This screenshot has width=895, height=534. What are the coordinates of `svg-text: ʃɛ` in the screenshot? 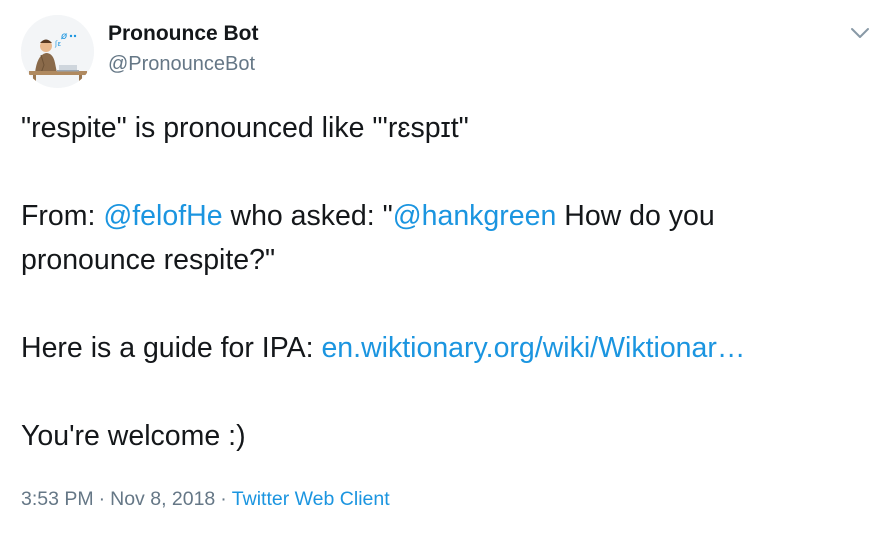 It's located at (57, 44).